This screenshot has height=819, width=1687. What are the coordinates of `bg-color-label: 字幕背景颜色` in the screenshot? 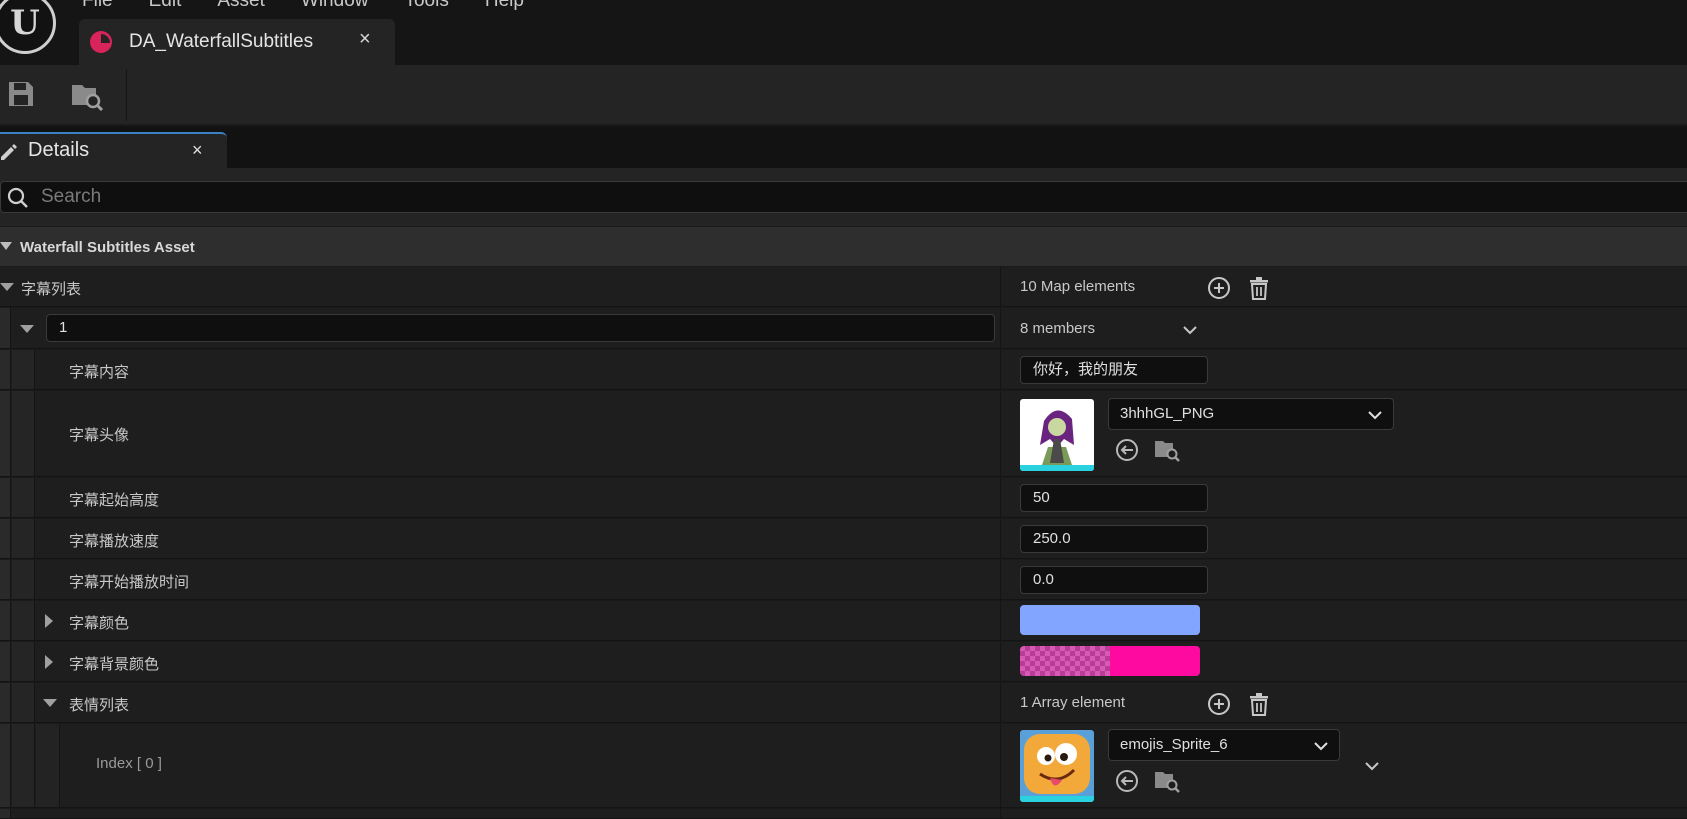 It's located at (114, 664).